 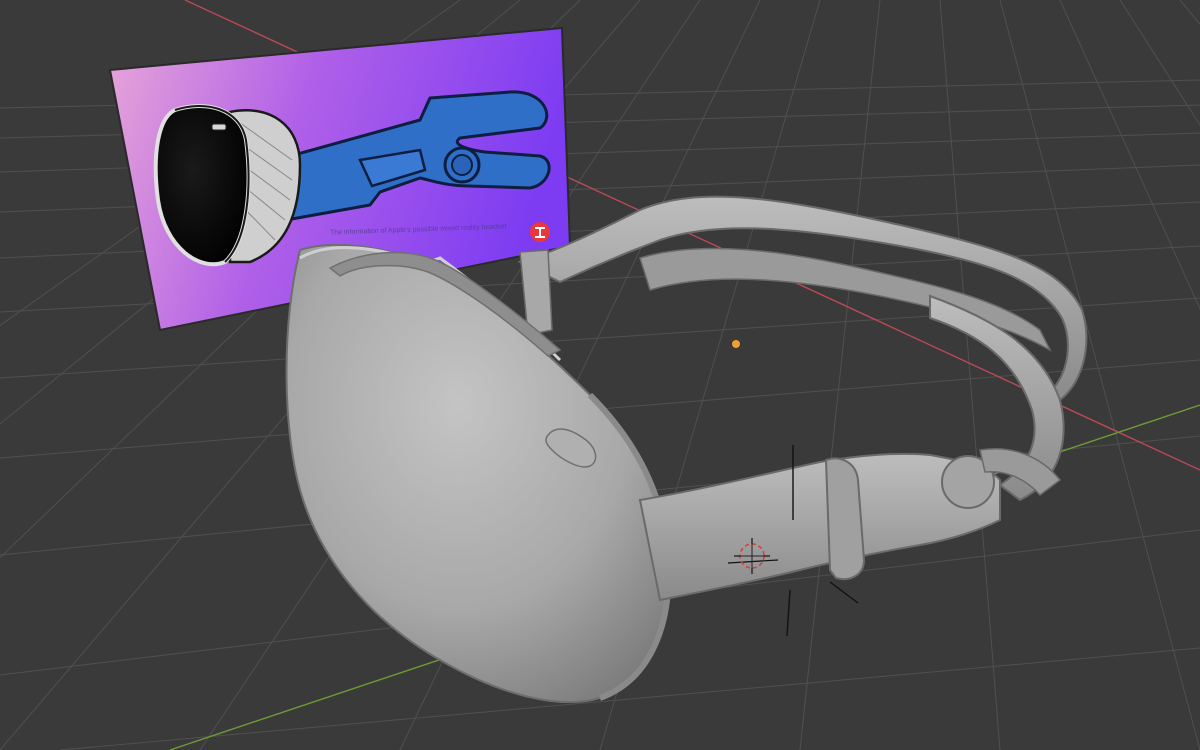 What do you see at coordinates (540, 232) in the screenshot?
I see `red-logo-icon` at bounding box center [540, 232].